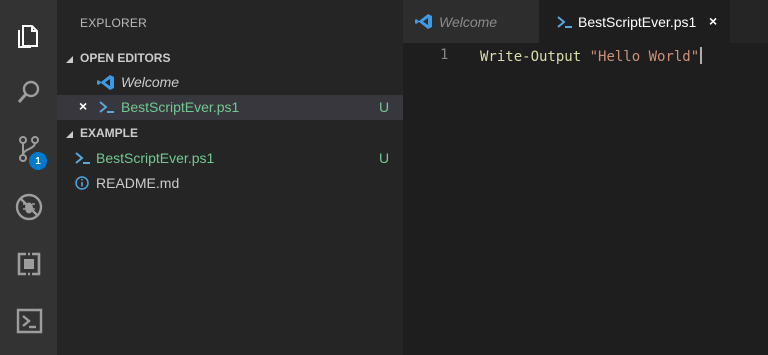 The image size is (768, 355). I want to click on powershell-icon, so click(28, 320).